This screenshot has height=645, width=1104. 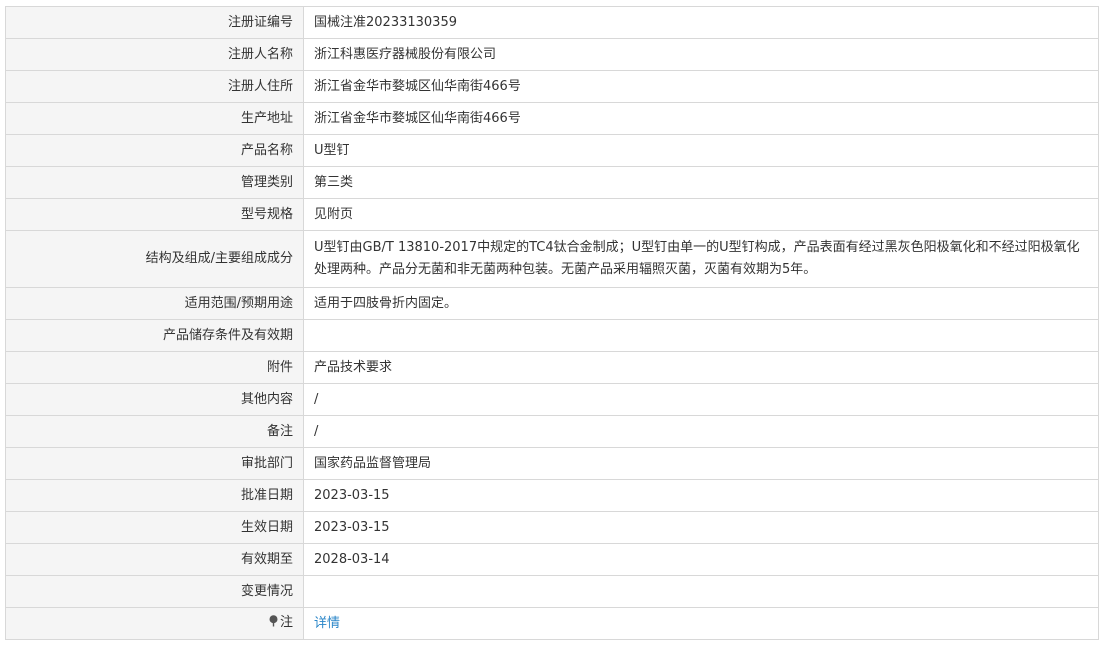 I want to click on table-row: 型号规格 见附页, so click(x=552, y=214).